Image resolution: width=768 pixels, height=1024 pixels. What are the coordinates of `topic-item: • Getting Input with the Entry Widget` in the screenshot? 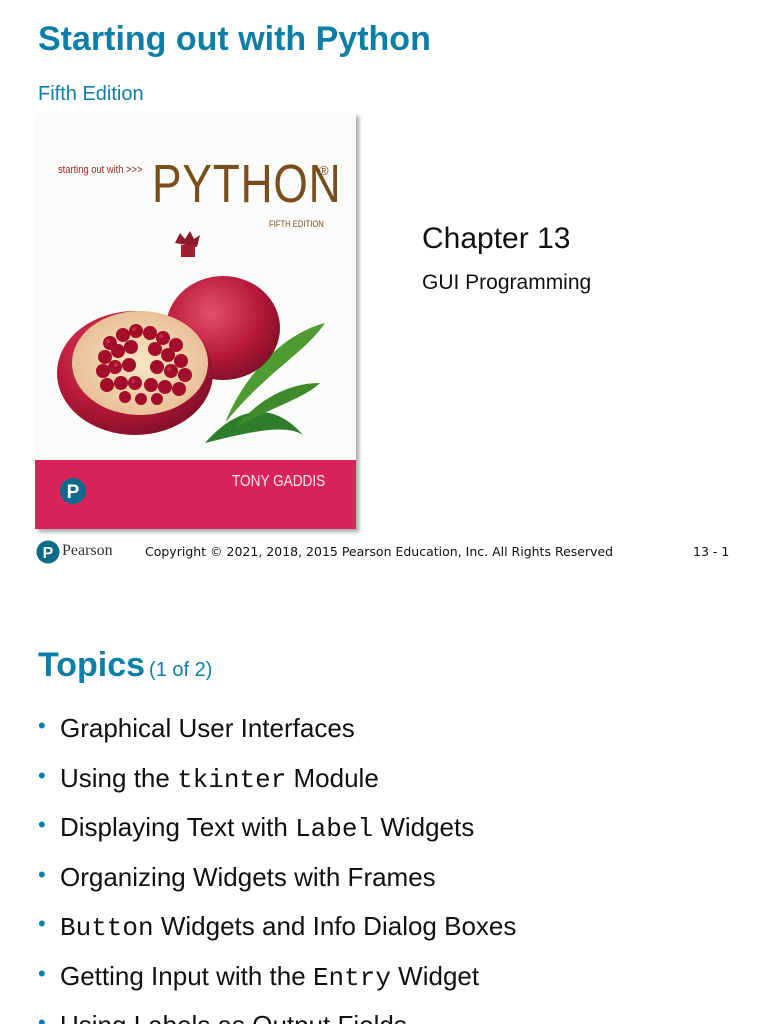 It's located at (277, 981).